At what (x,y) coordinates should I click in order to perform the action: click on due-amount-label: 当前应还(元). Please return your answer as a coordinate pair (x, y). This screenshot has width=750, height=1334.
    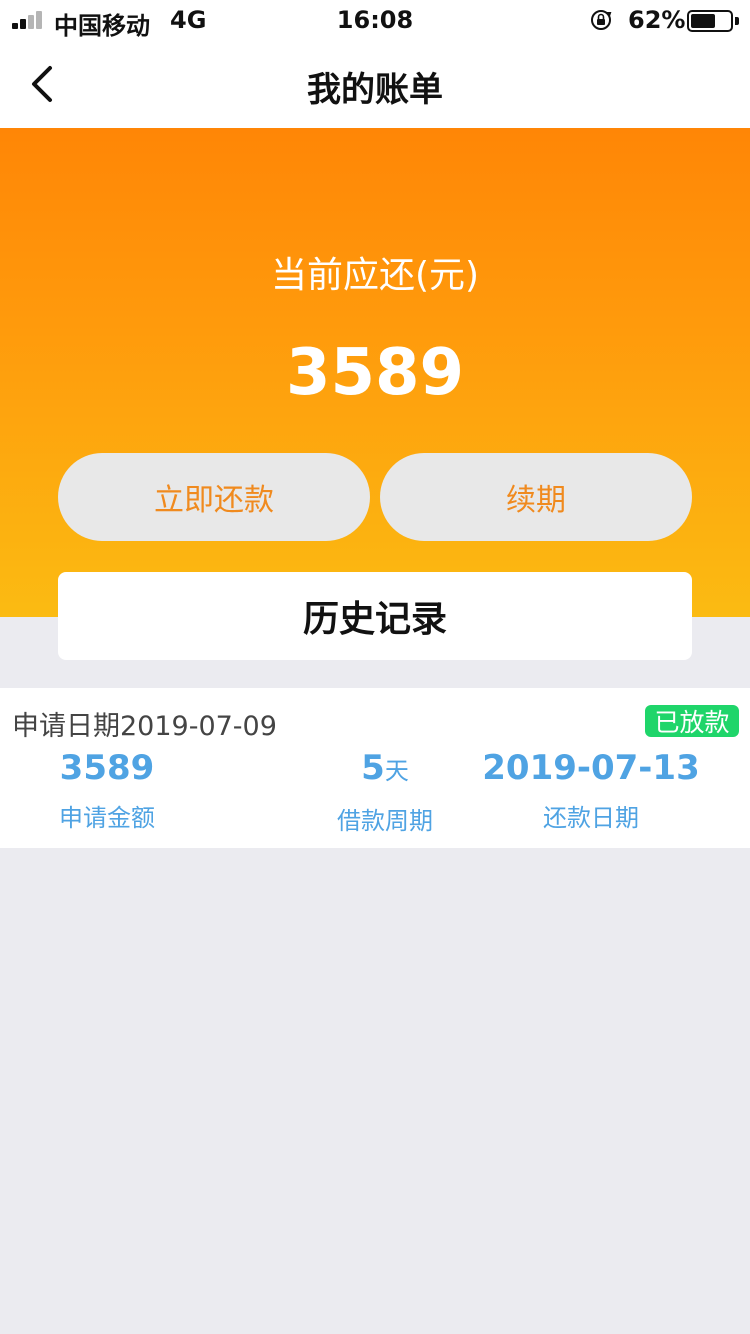
    Looking at the image, I should click on (375, 275).